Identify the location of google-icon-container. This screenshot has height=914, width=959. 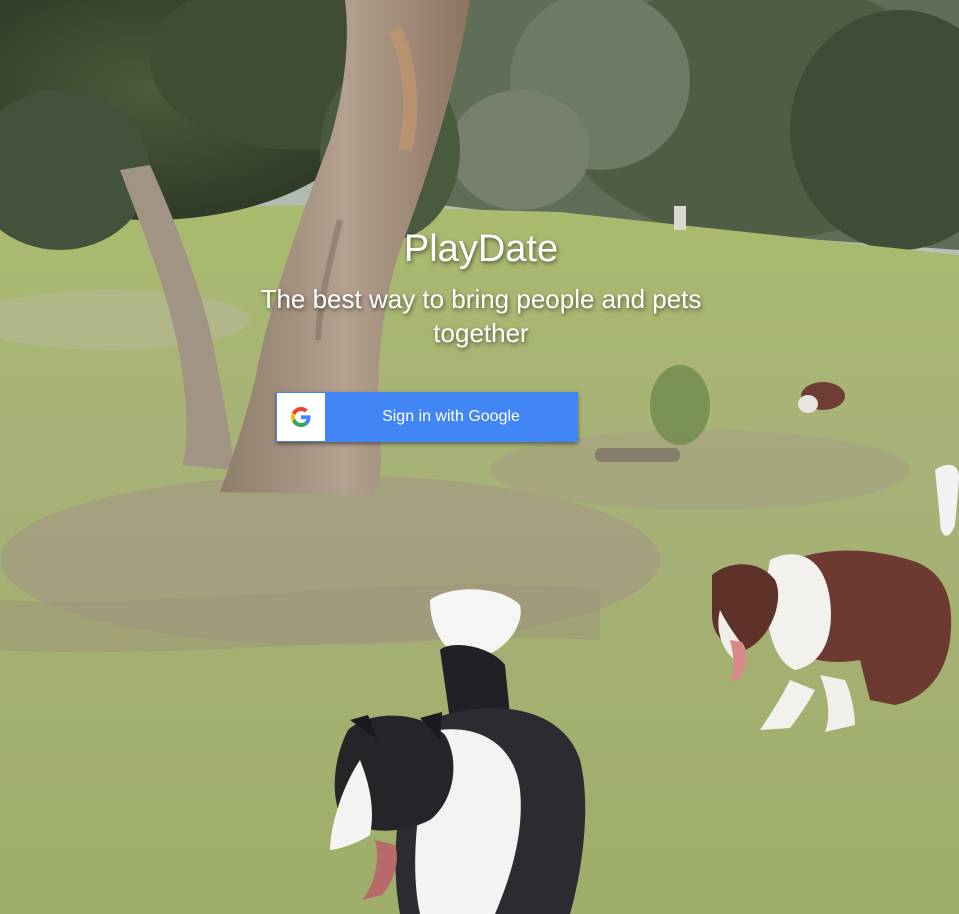
(301, 417).